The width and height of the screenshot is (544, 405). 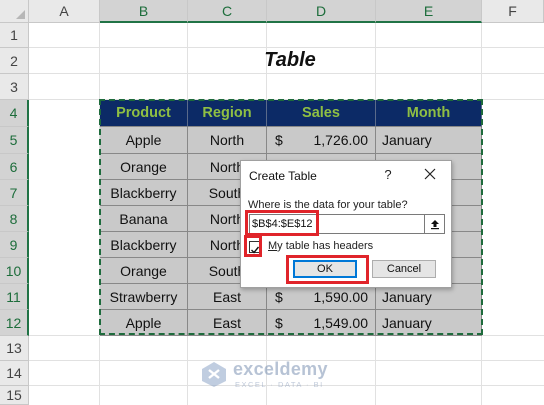 I want to click on table-cell-sales: $1,726.00, so click(x=321, y=140).